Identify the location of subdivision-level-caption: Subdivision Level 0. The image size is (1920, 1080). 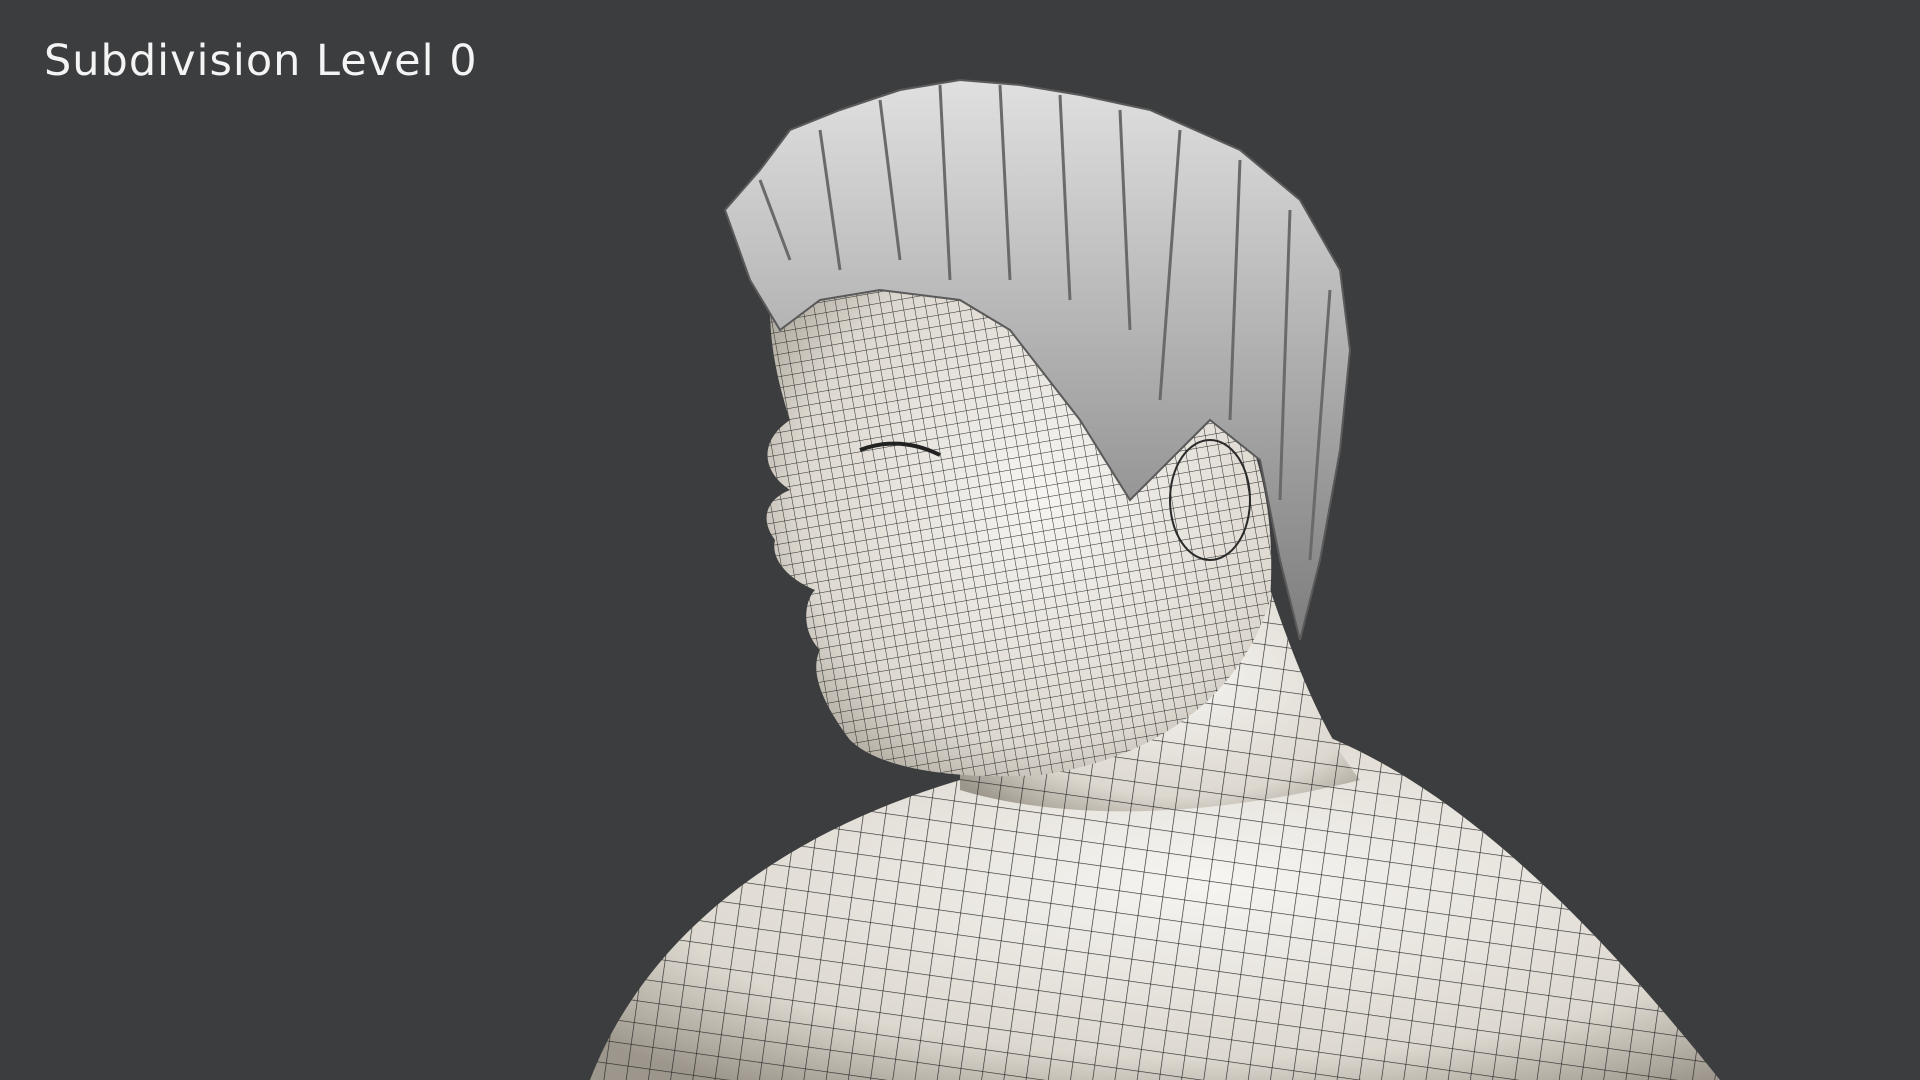
(261, 61).